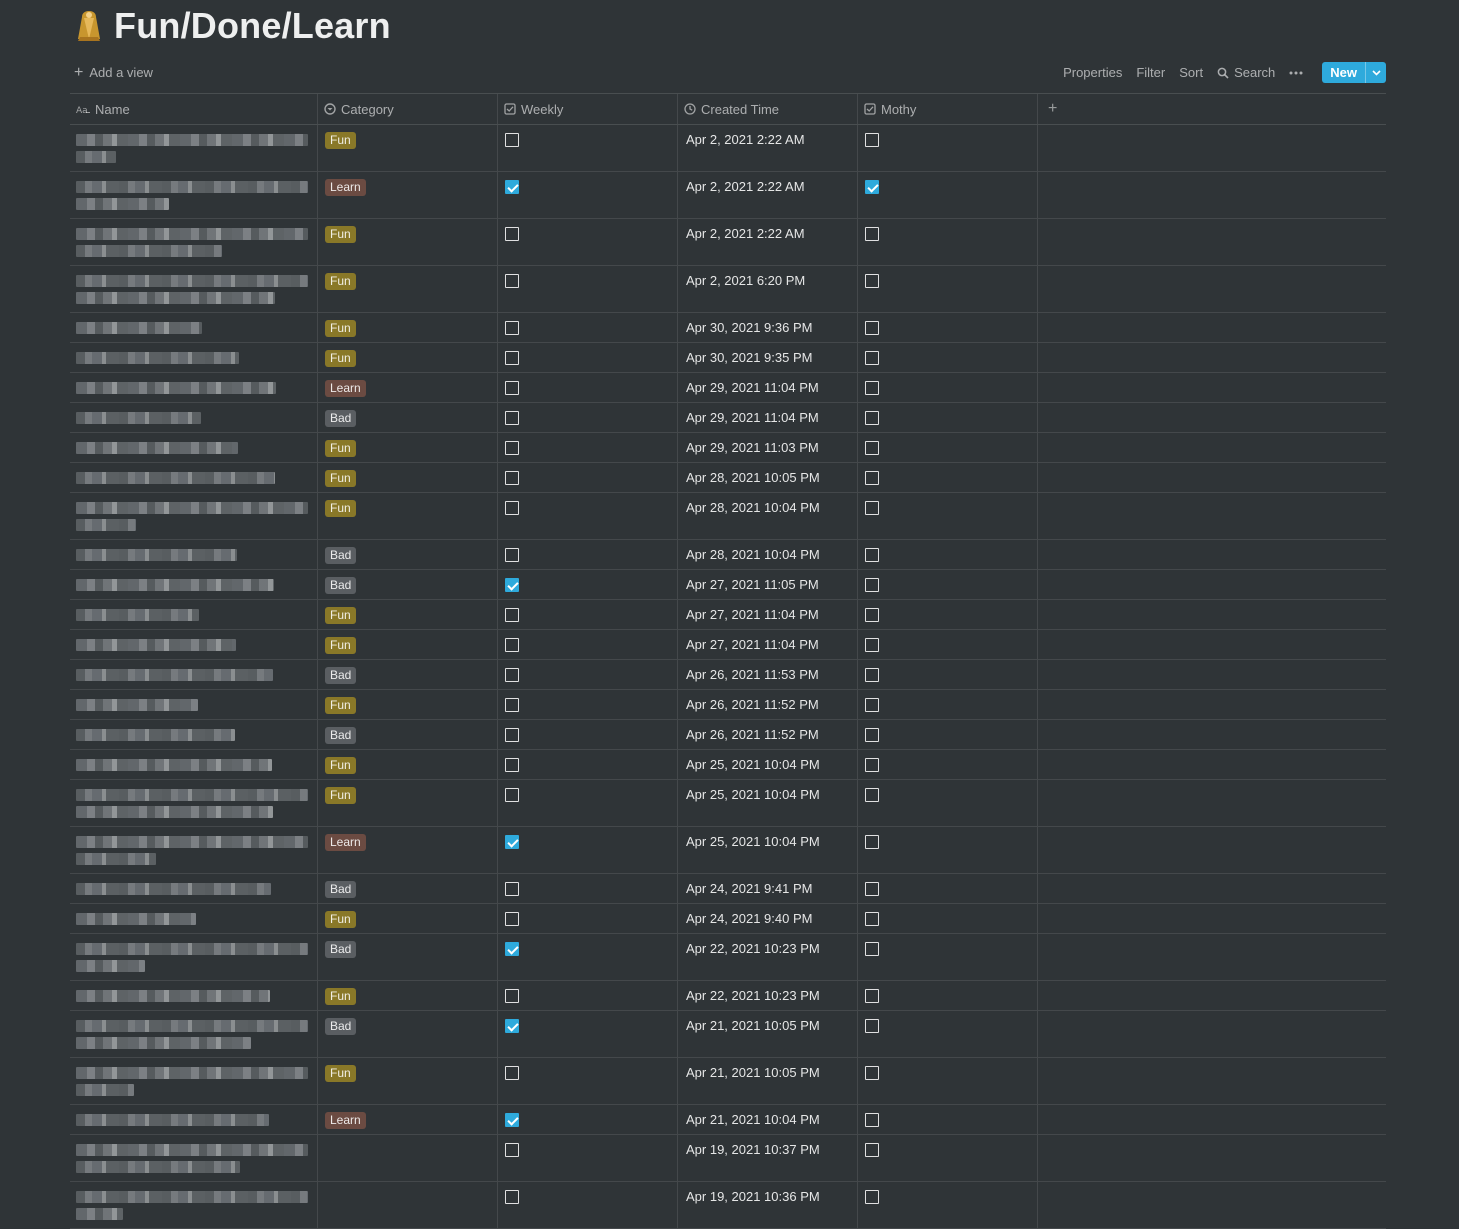 This screenshot has height=1229, width=1459. I want to click on table-row: Apr 19, 2021 10:37 PM, so click(728, 1158).